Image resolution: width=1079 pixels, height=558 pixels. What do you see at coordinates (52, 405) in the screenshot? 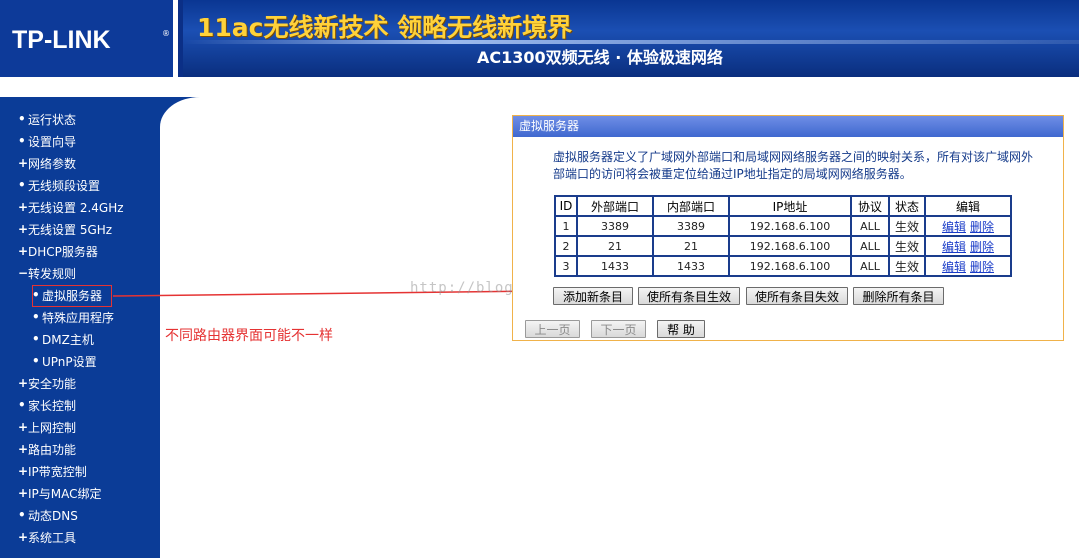
I see `sidebar-item-label: 家长控制` at bounding box center [52, 405].